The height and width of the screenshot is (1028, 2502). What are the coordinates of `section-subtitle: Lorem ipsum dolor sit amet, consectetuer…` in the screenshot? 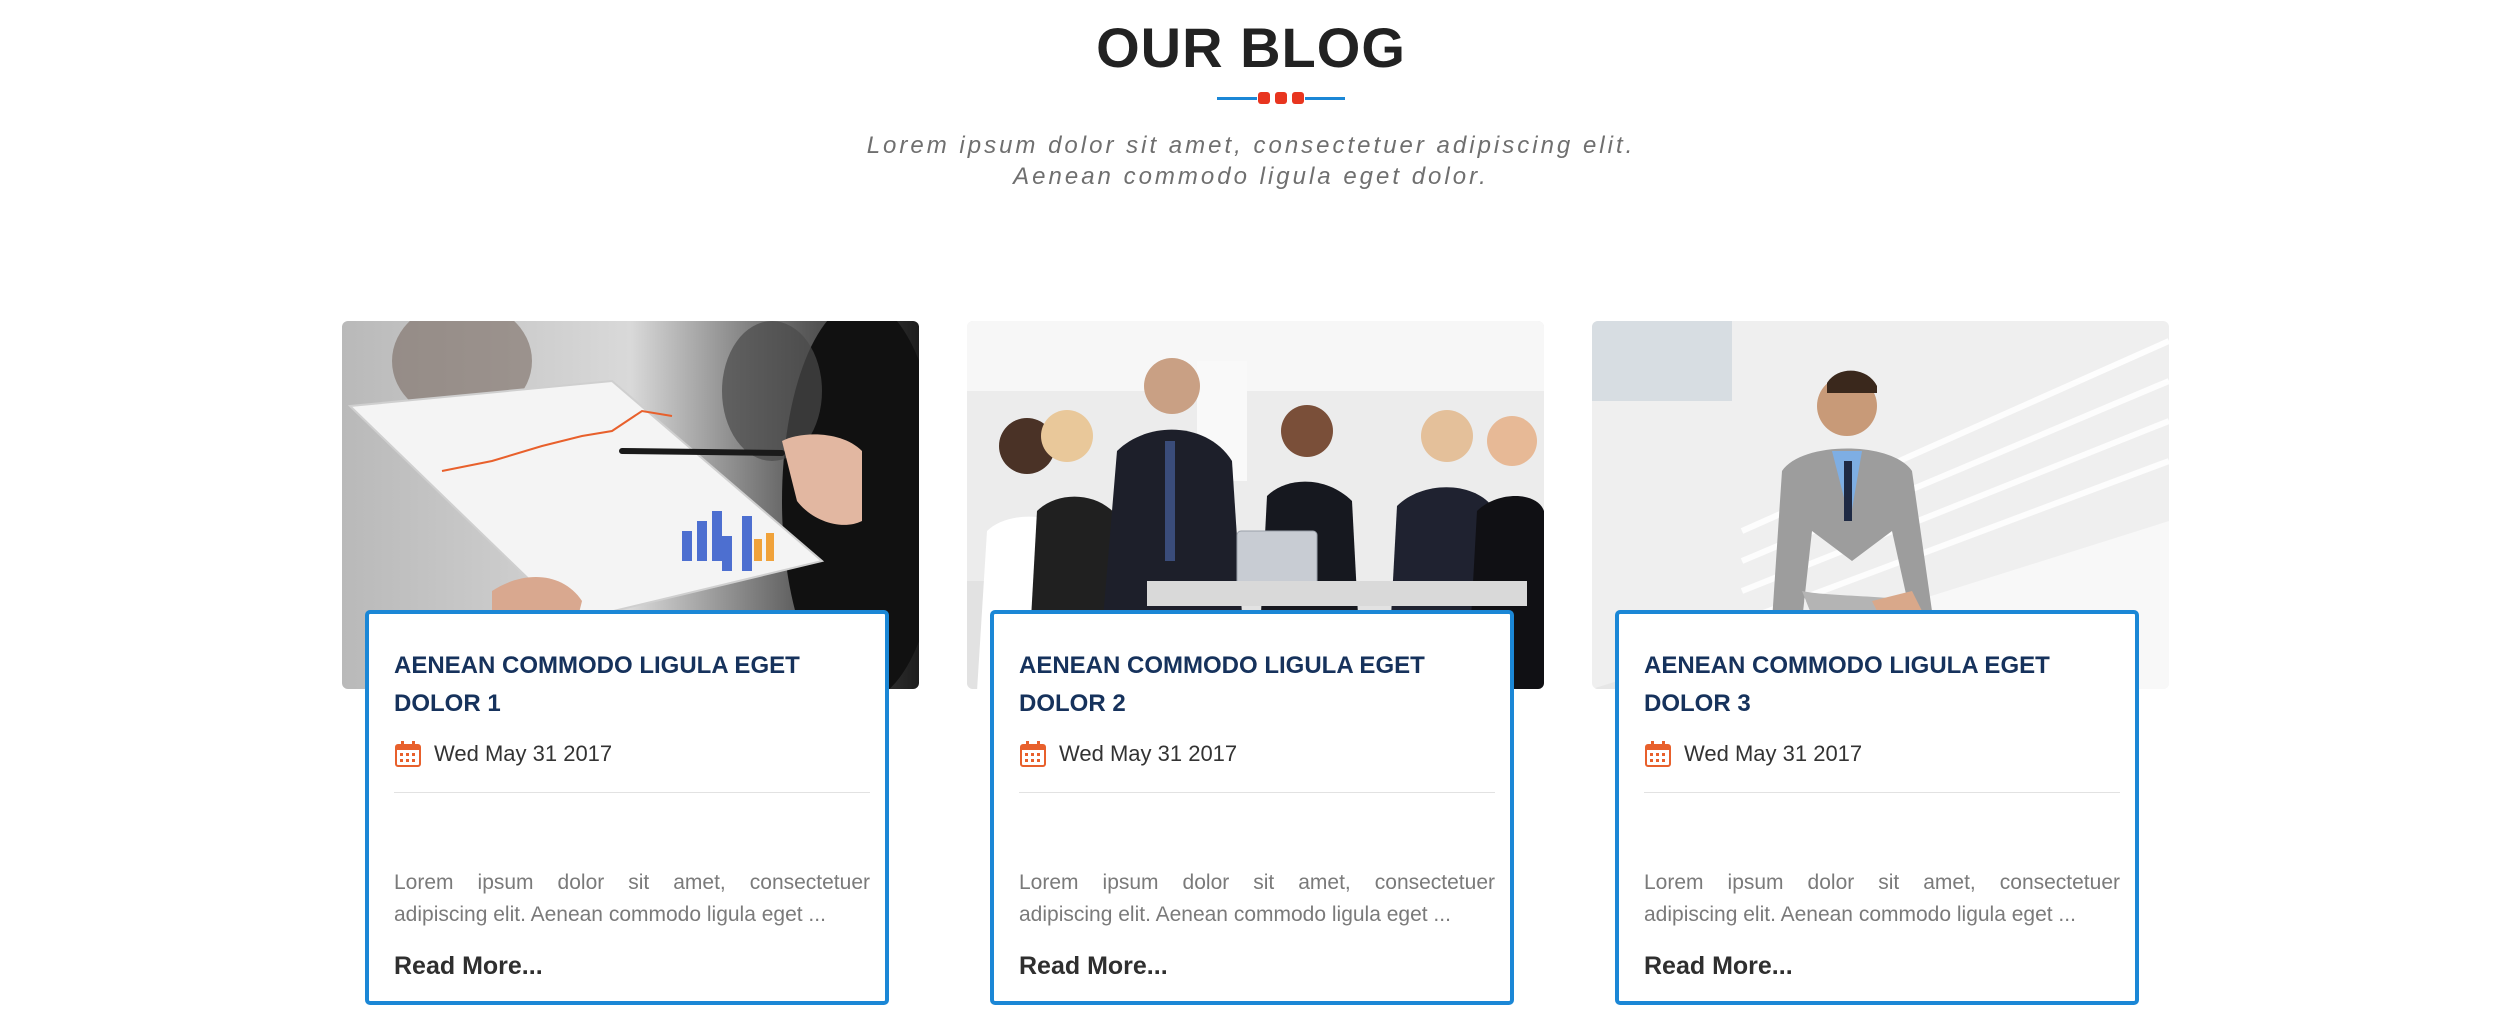 It's located at (1251, 161).